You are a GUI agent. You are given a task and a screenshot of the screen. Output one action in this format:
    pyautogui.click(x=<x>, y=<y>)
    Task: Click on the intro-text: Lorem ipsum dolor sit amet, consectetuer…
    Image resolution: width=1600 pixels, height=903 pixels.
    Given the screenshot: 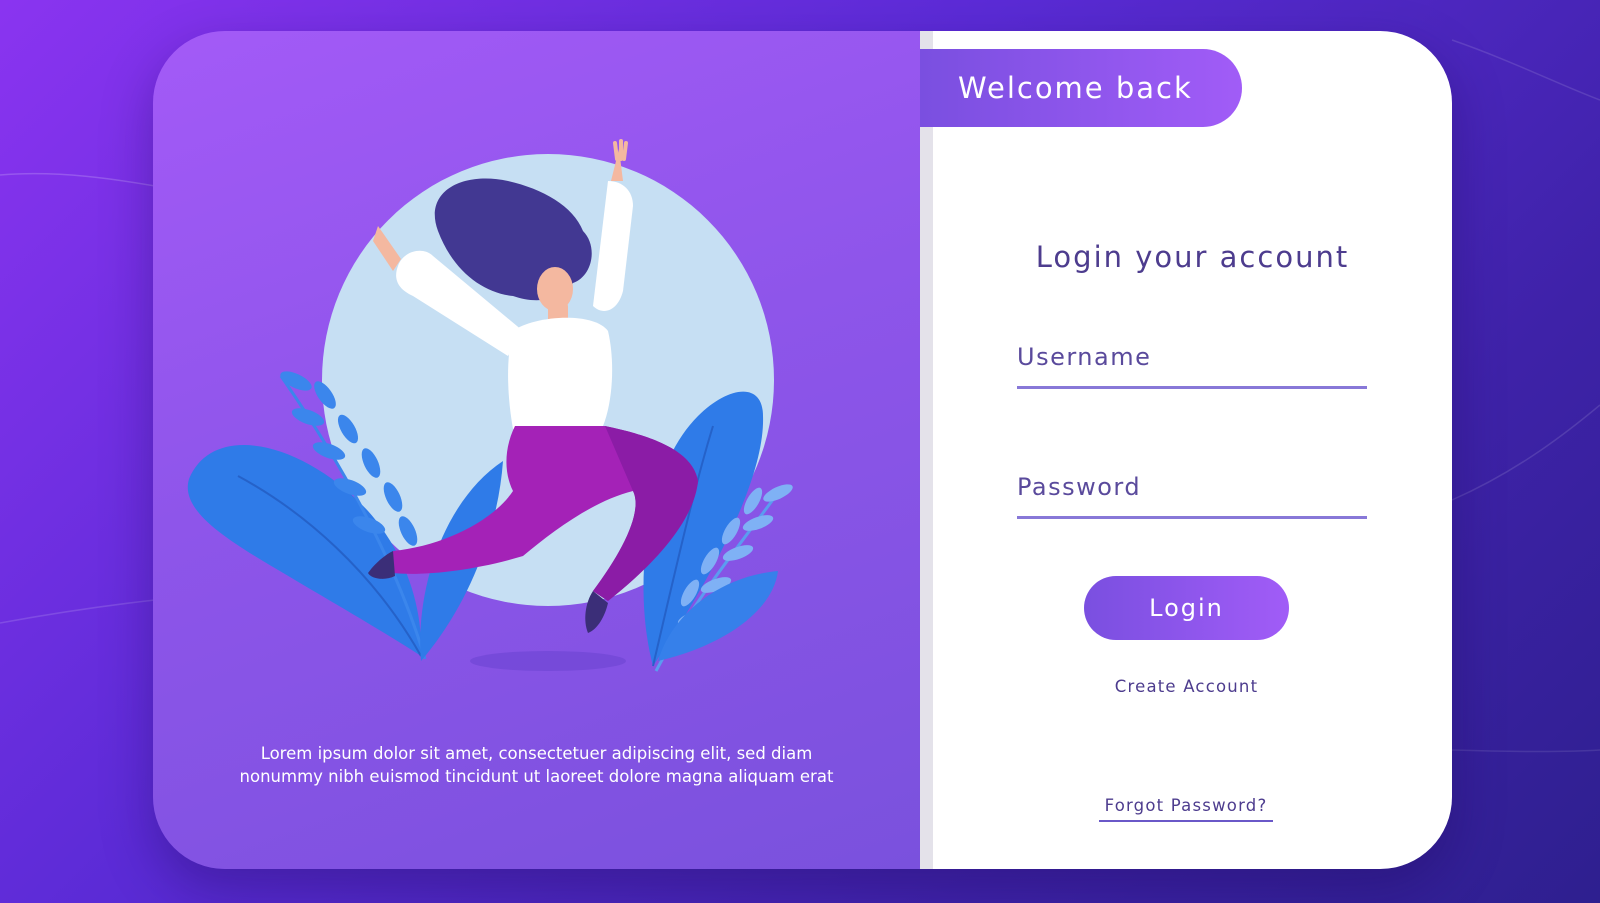 What is the action you would take?
    pyautogui.click(x=536, y=765)
    